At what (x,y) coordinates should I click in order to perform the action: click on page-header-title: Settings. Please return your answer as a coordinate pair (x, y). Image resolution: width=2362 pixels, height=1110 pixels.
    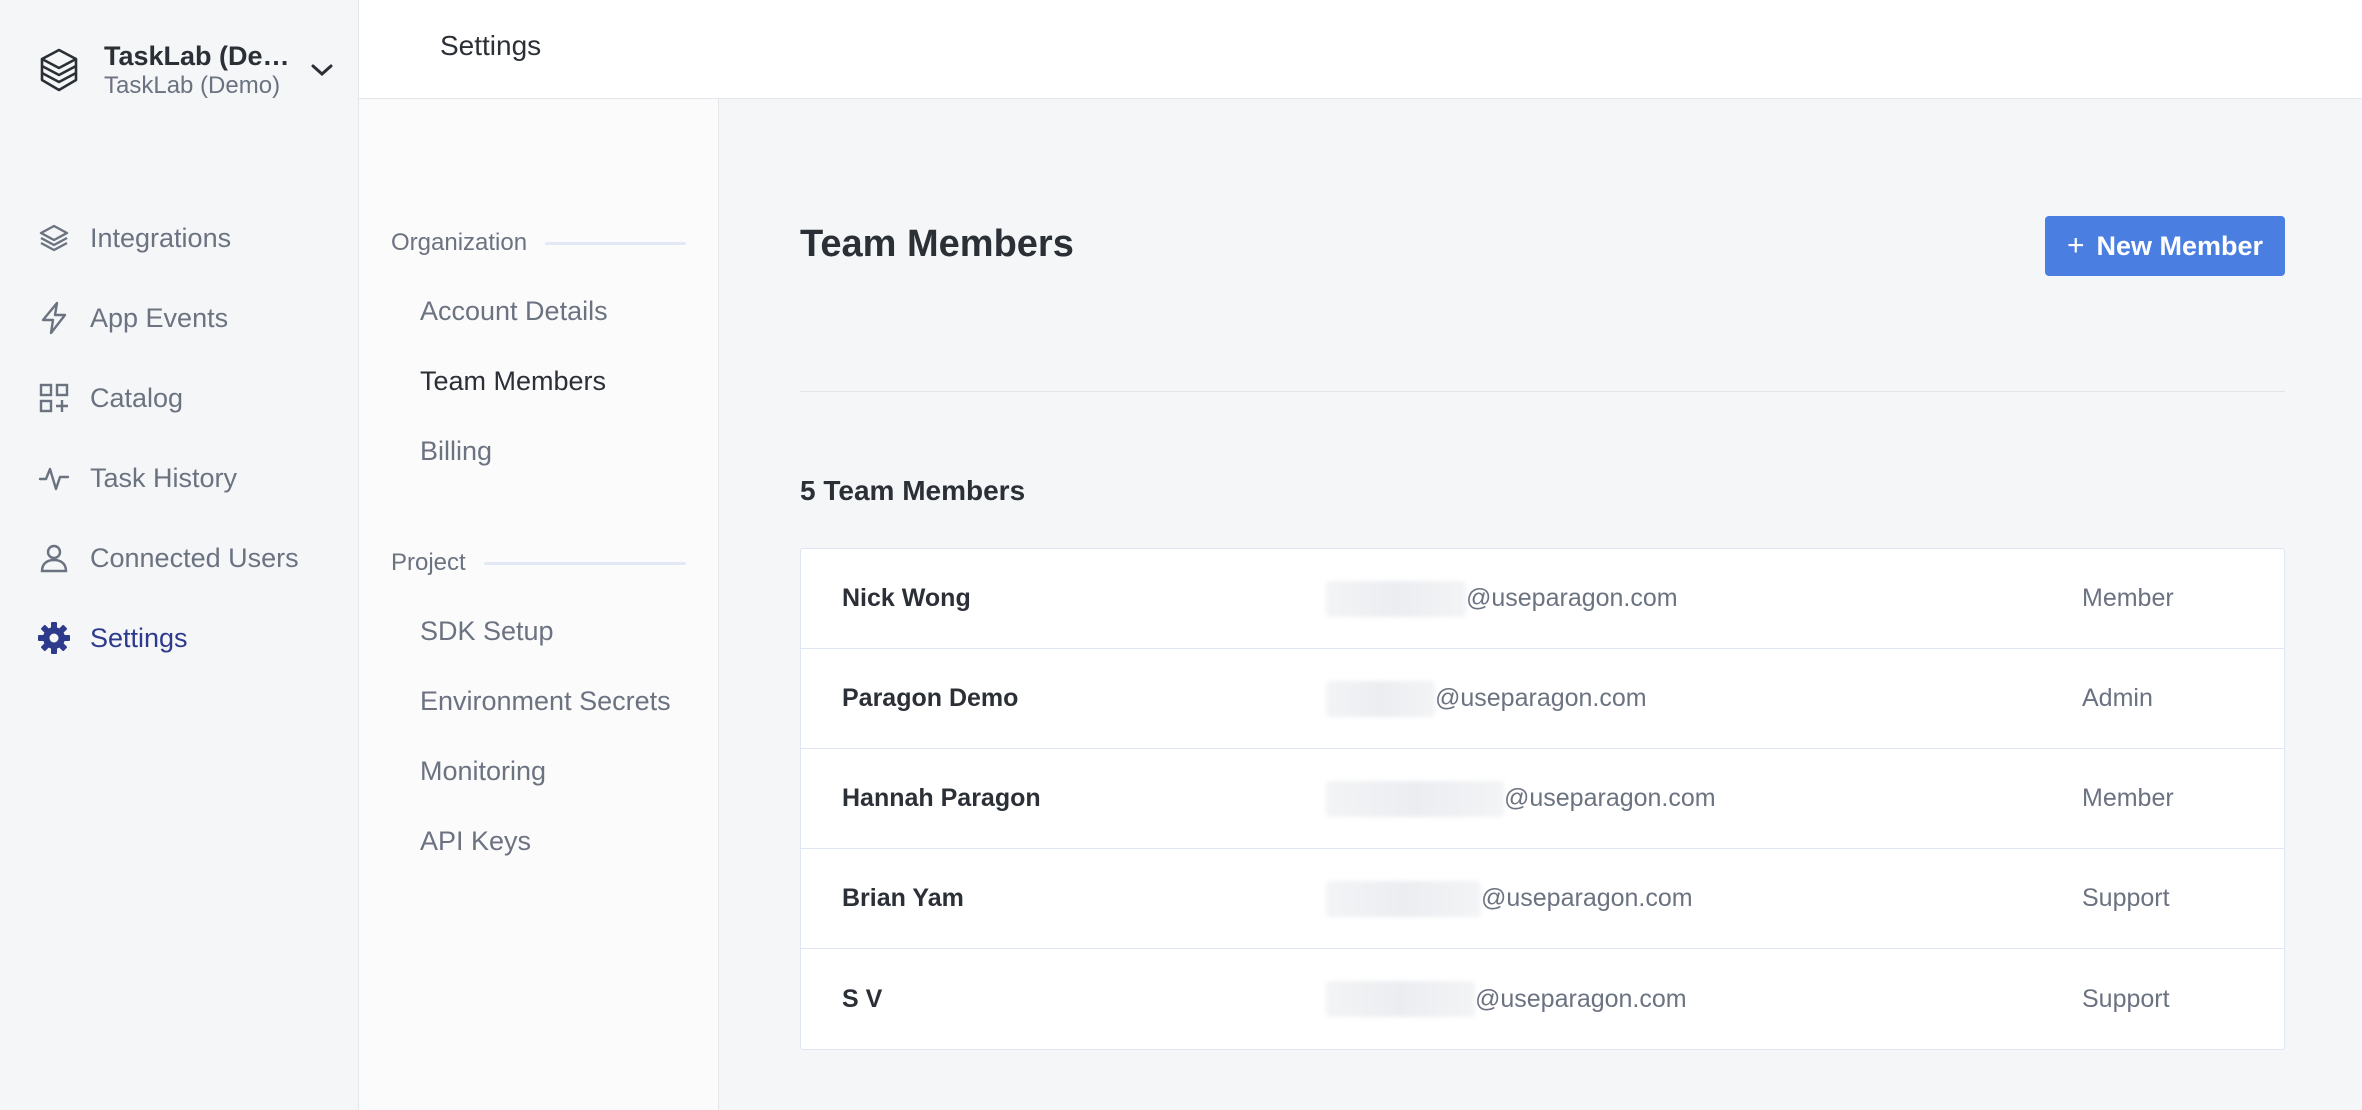
    Looking at the image, I should click on (491, 45).